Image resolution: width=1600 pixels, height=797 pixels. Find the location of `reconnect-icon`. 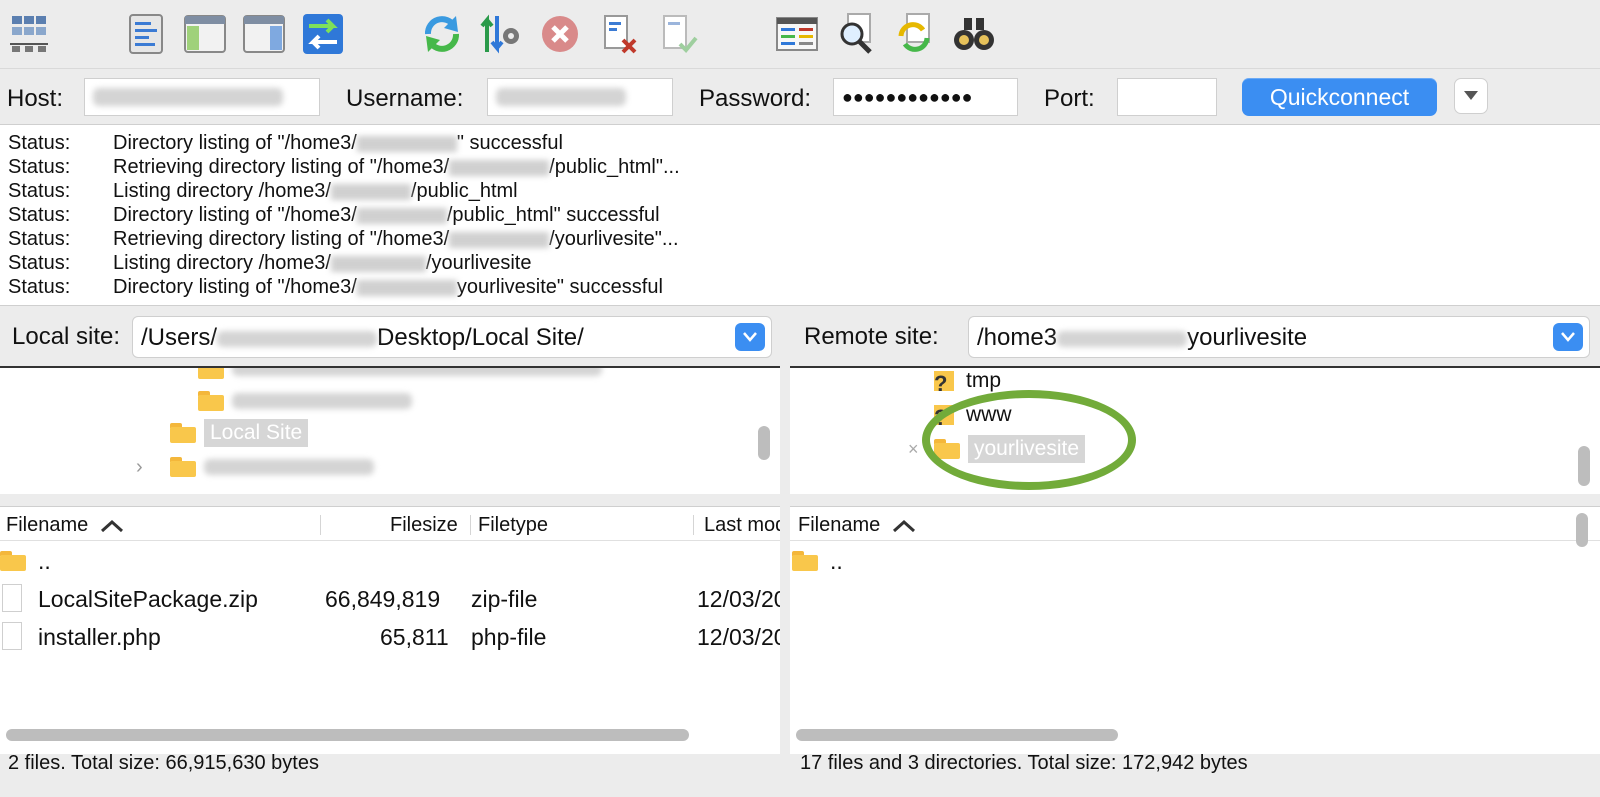

reconnect-icon is located at coordinates (678, 34).